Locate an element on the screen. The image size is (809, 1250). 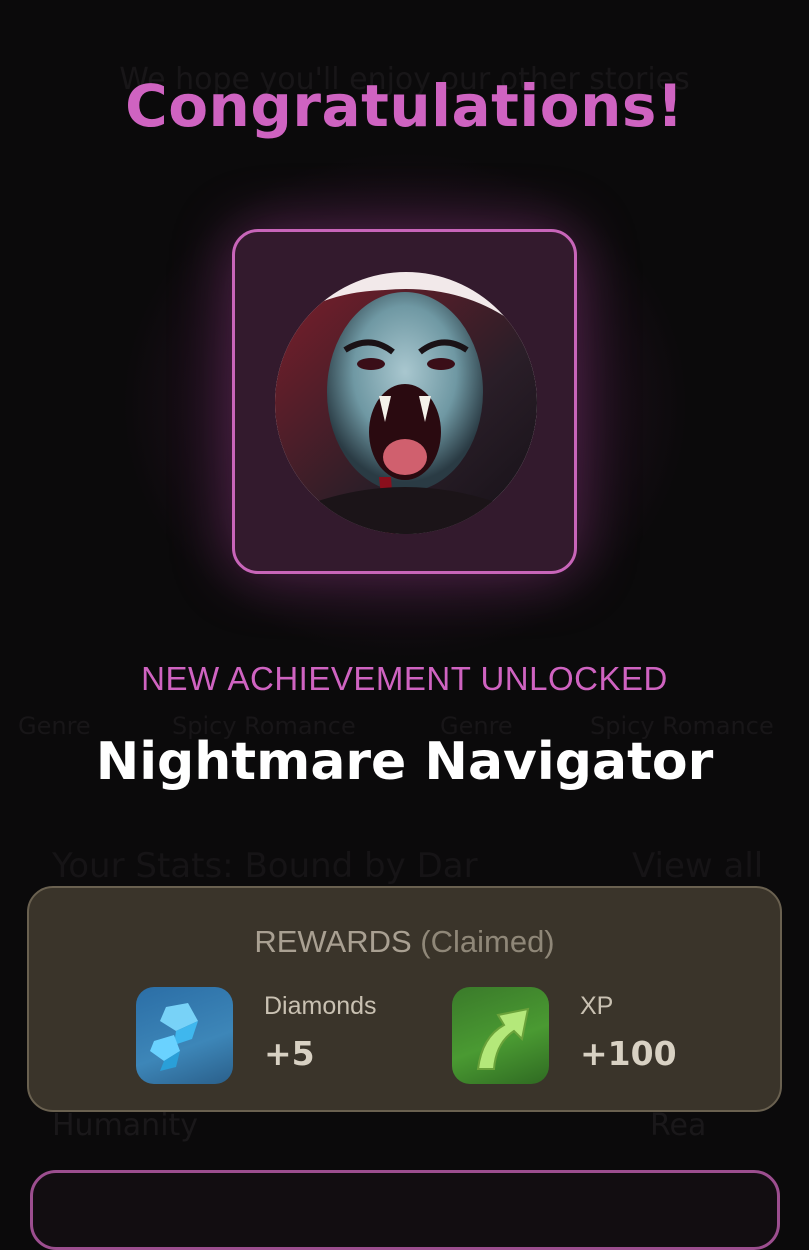
diamonds-label: Diamonds is located at coordinates (320, 1006).